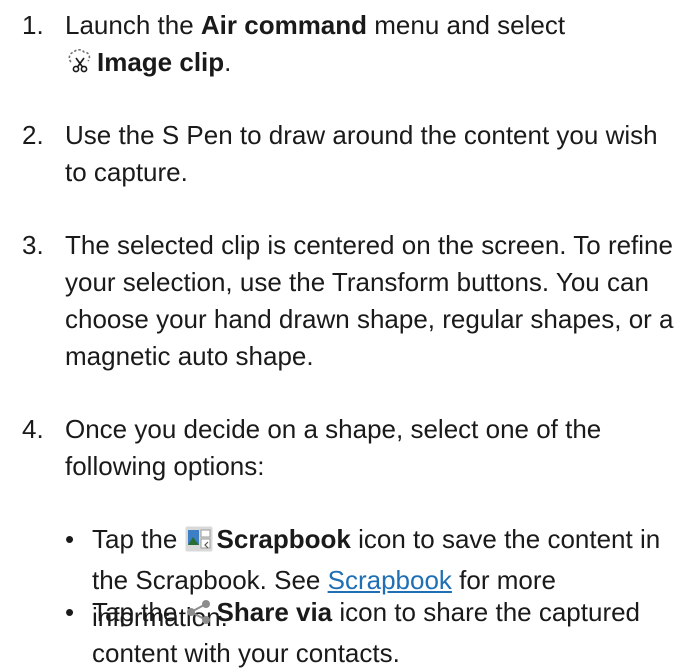 This screenshot has height=672, width=689. I want to click on step-number: 1., so click(33, 25).